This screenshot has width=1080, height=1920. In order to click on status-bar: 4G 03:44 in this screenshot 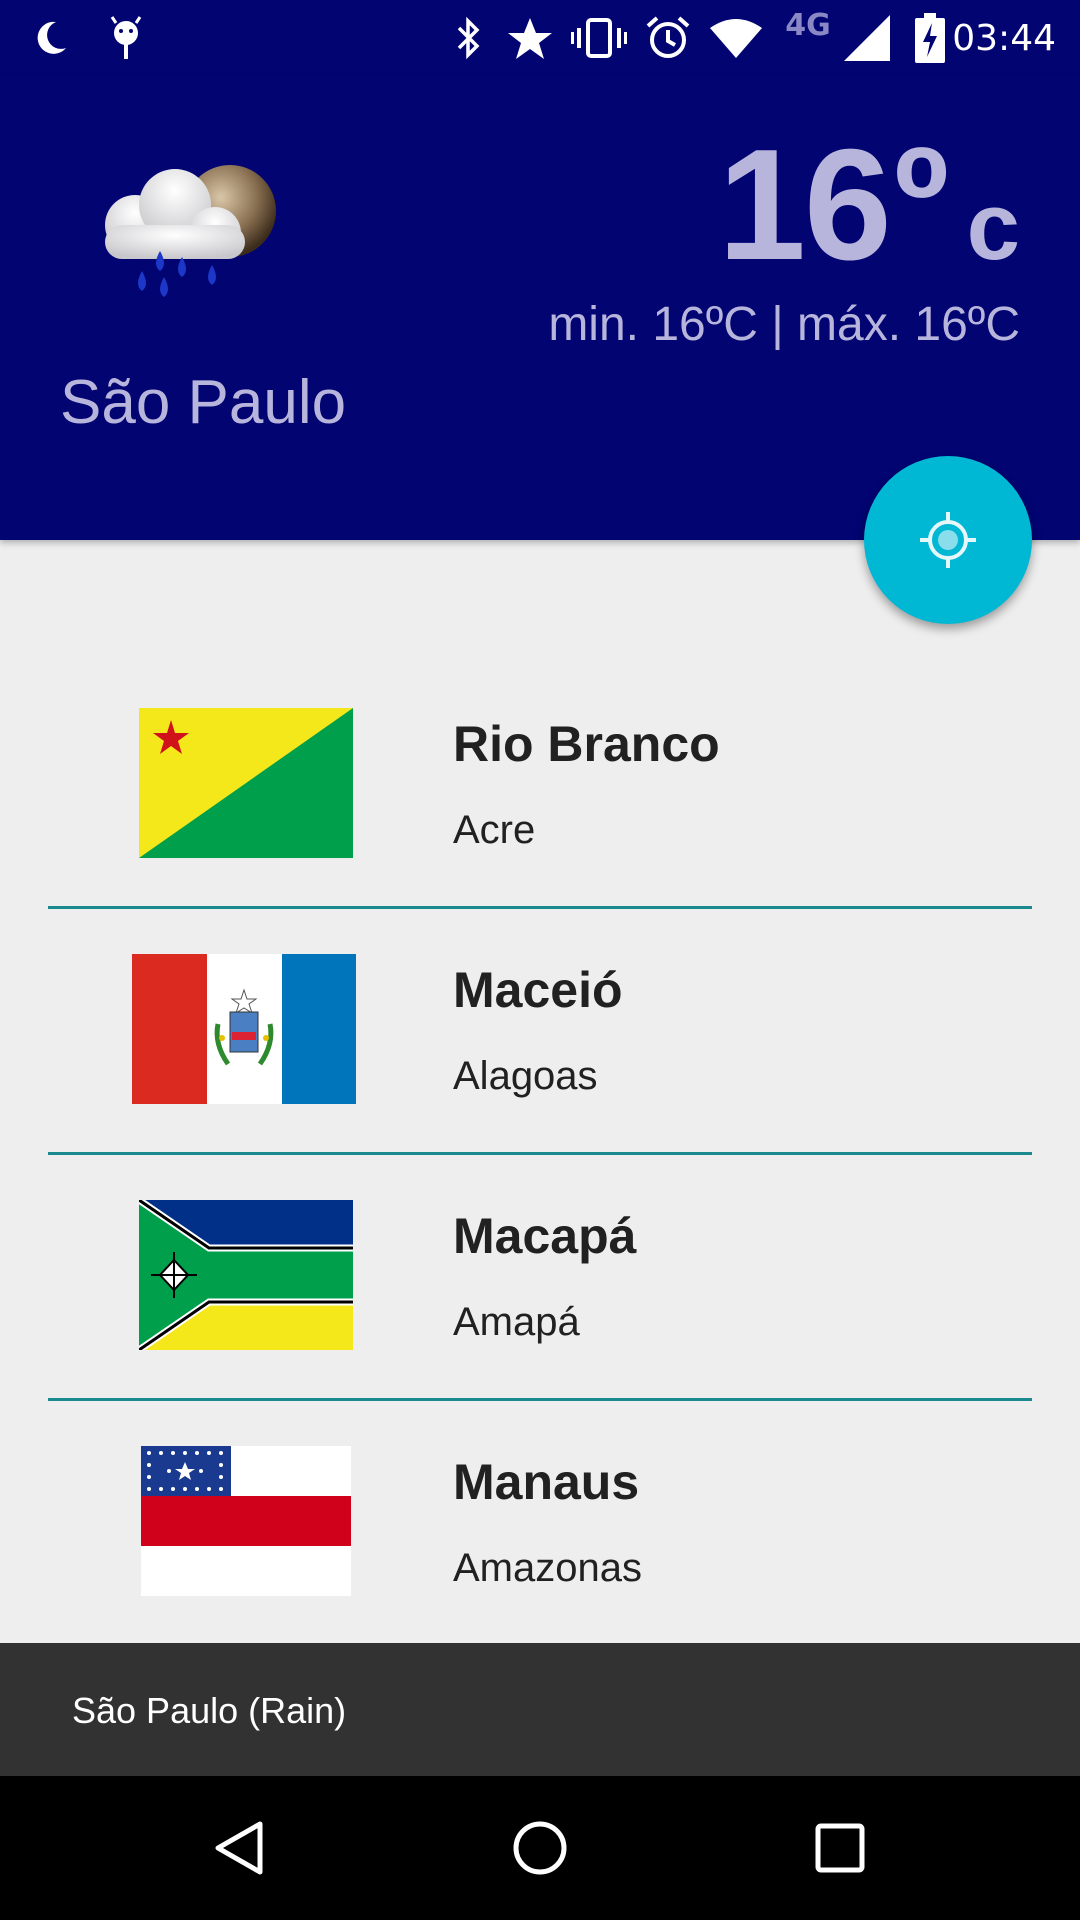, I will do `click(540, 37)`.